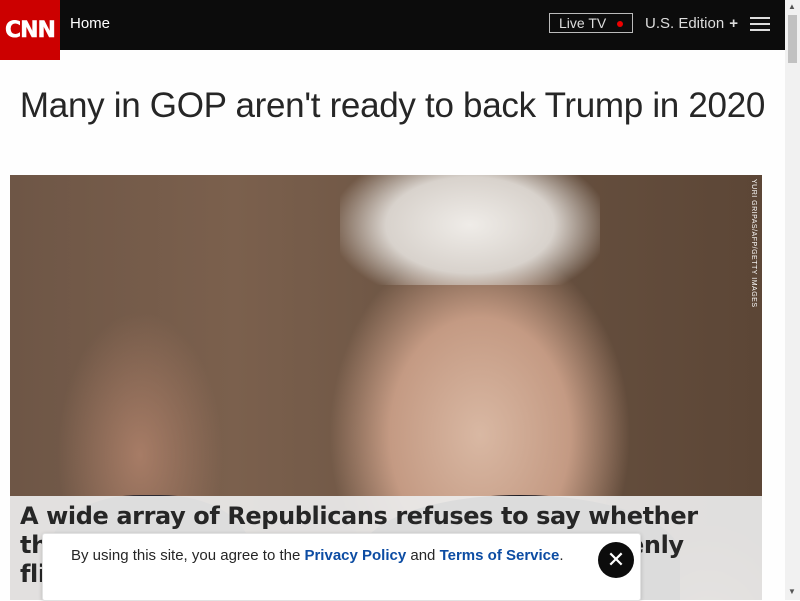 This screenshot has width=800, height=601. Describe the element at coordinates (90, 23) in the screenshot. I see `home-link: Home` at that location.